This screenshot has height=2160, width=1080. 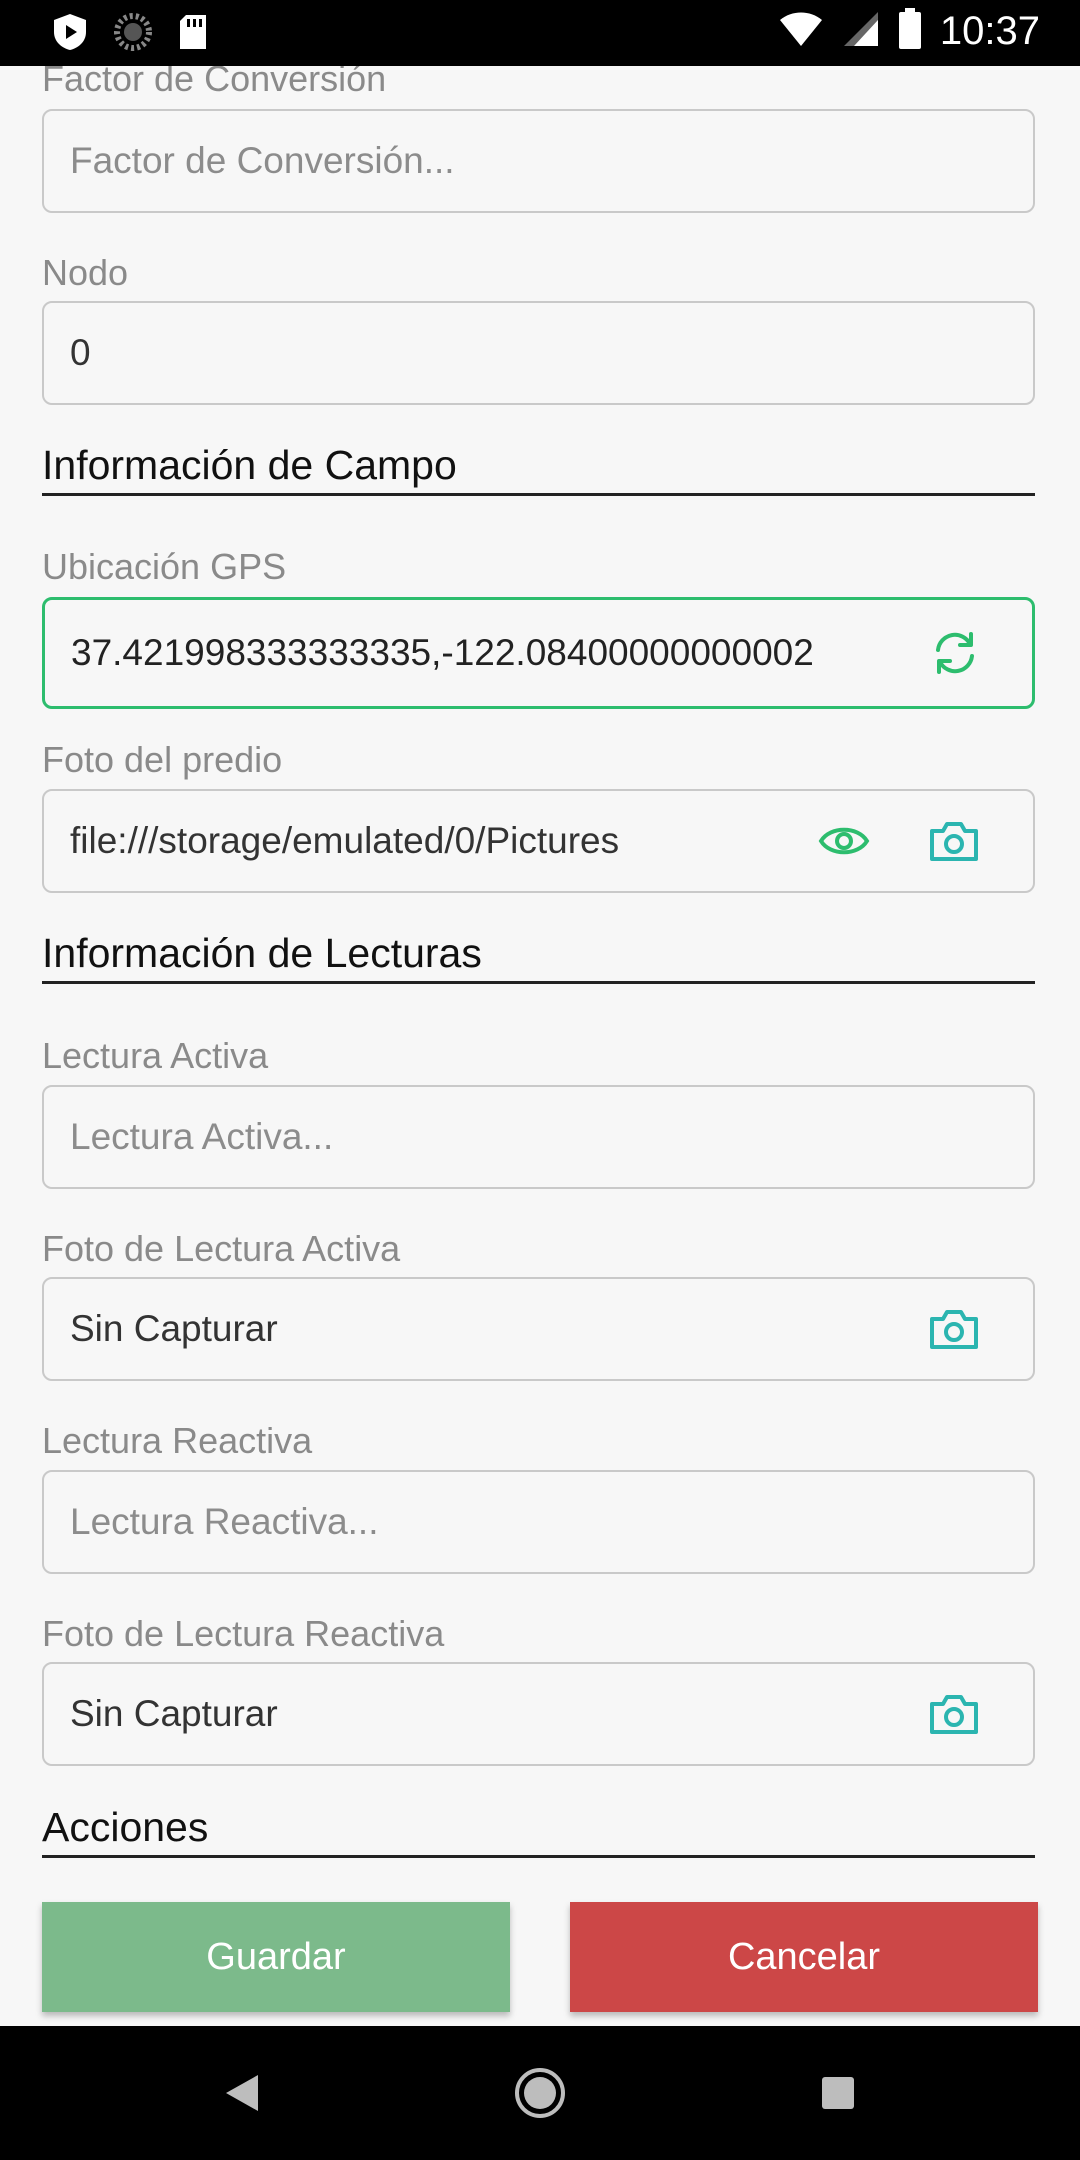 I want to click on refresh-icon, so click(x=955, y=653).